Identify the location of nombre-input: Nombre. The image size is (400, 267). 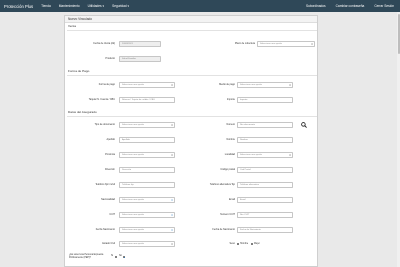
(265, 140).